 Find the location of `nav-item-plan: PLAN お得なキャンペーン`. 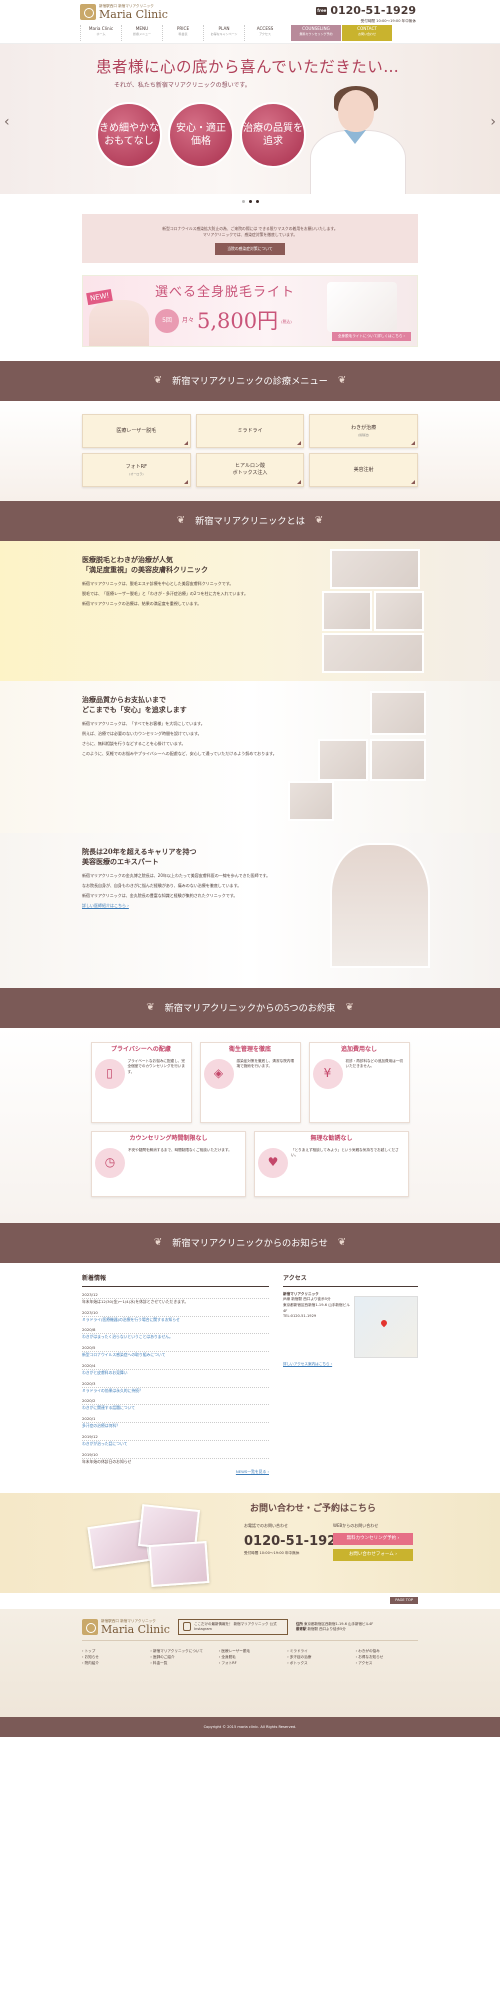

nav-item-plan: PLAN お得なキャンペーン is located at coordinates (223, 33).